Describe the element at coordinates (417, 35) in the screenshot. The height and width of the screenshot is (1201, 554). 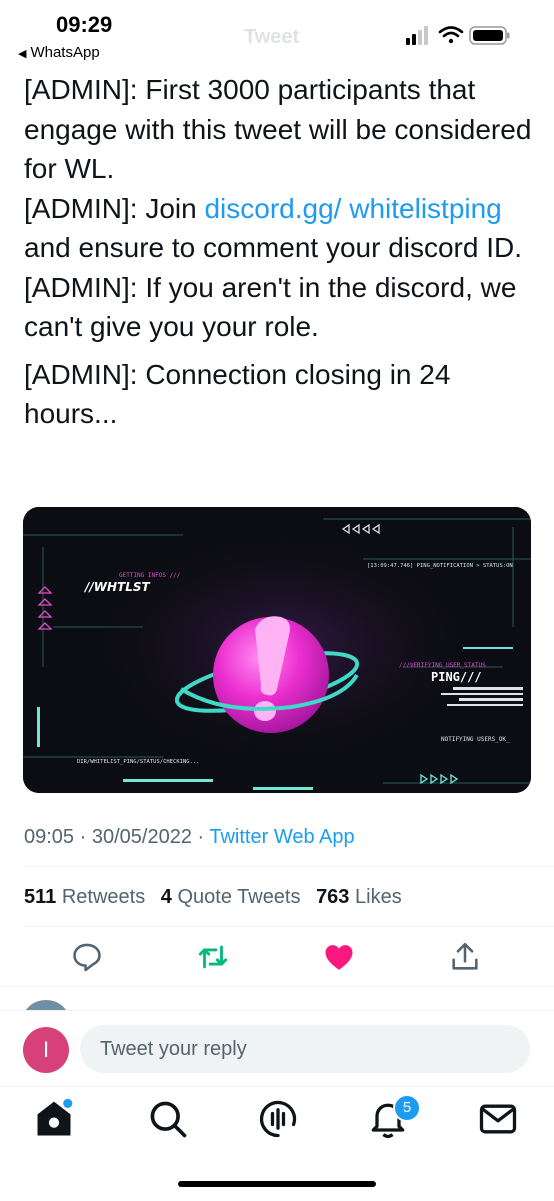
I see `signal-icon` at that location.